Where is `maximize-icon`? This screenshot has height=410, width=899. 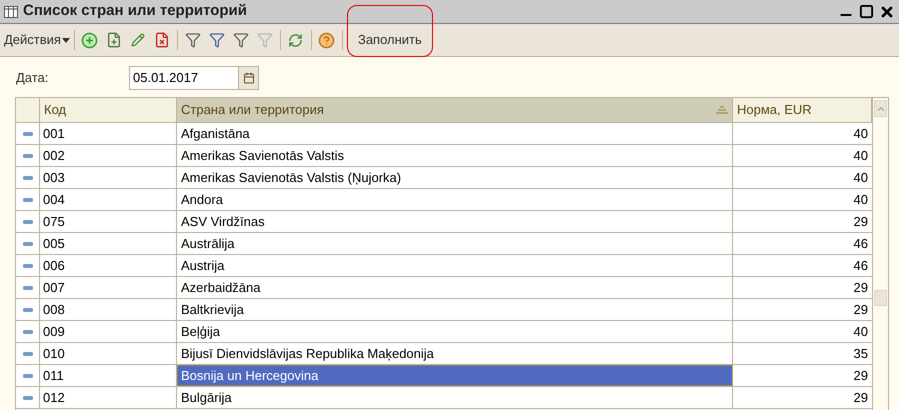
maximize-icon is located at coordinates (866, 11).